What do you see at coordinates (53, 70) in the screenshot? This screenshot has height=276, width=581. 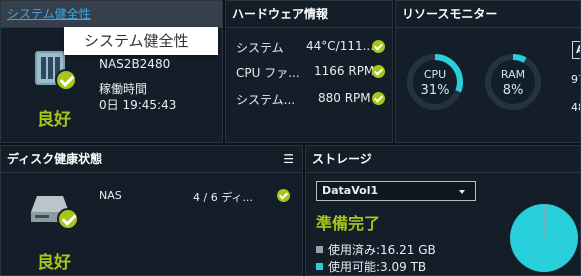 I see `nas-device-icon` at bounding box center [53, 70].